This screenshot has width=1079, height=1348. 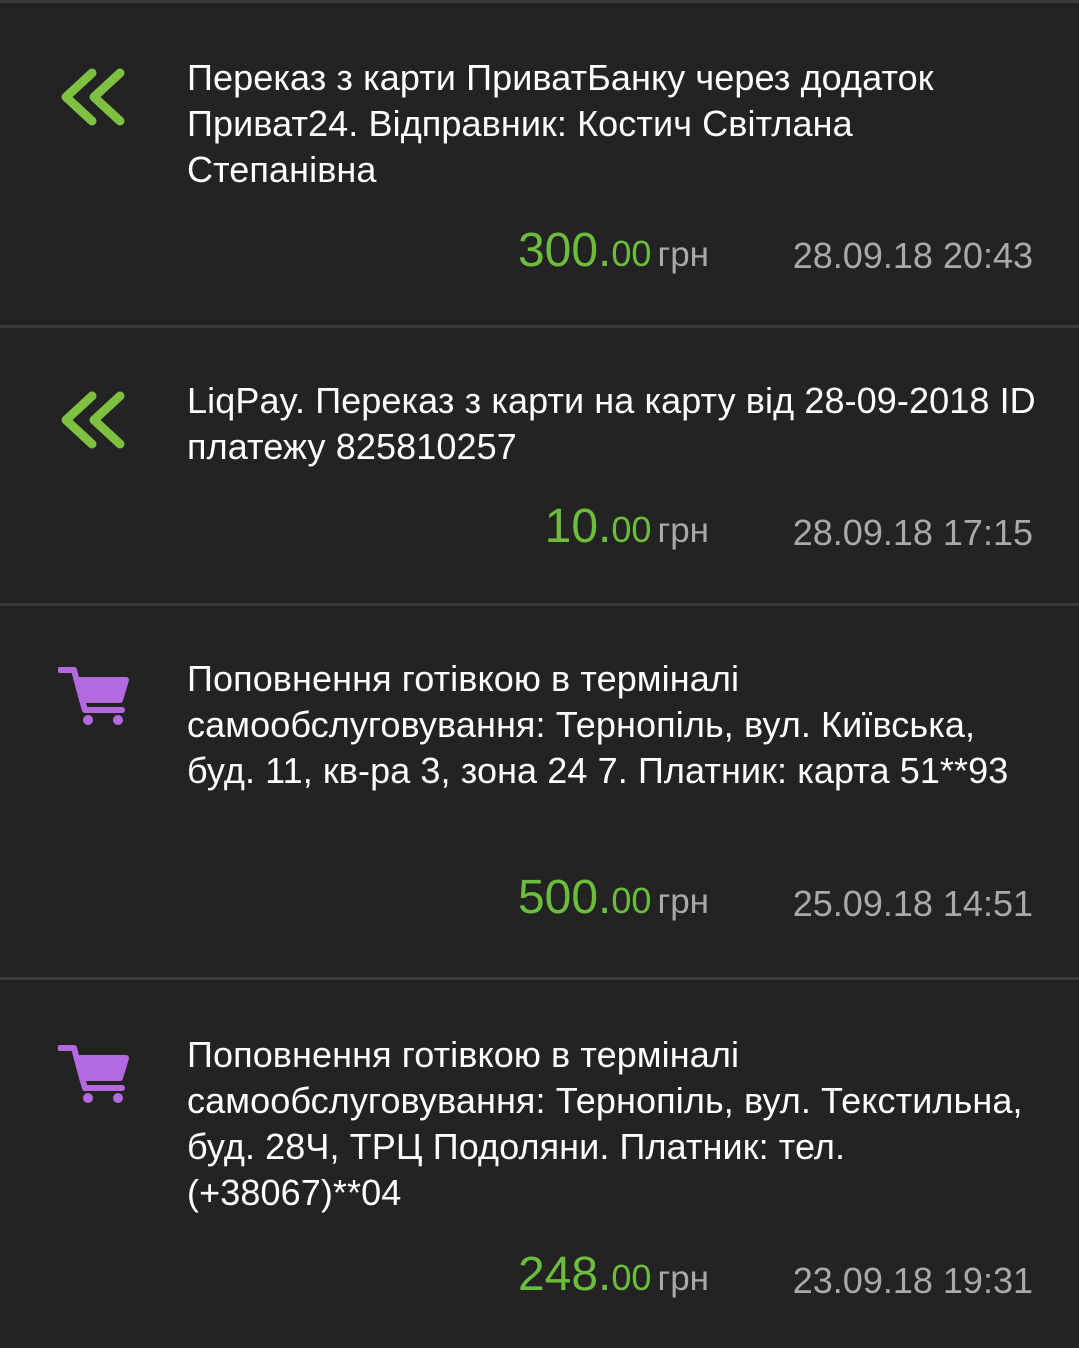 I want to click on transaction-amount: 300.00 грн, so click(x=613, y=250).